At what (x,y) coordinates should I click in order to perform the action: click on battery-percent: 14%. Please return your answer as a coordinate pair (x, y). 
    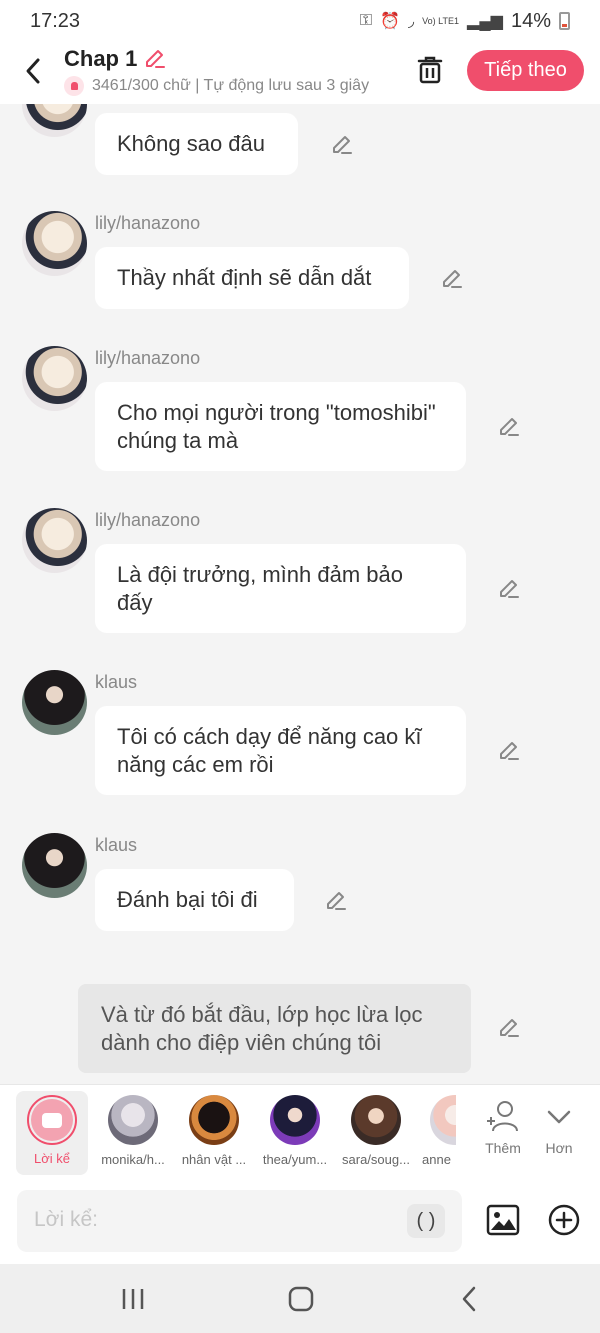
    Looking at the image, I should click on (530, 20).